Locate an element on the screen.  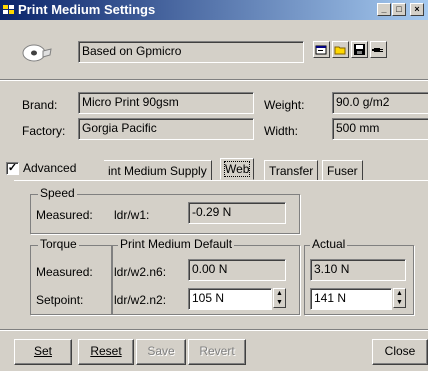
tab-label: Transfer is located at coordinates (291, 171).